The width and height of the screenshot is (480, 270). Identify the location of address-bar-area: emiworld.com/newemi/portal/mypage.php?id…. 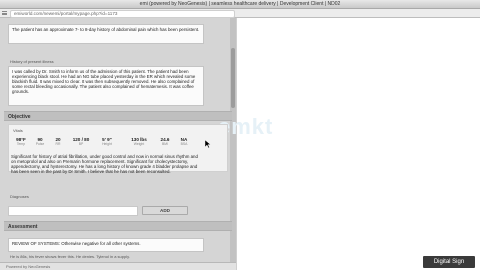
(240, 13).